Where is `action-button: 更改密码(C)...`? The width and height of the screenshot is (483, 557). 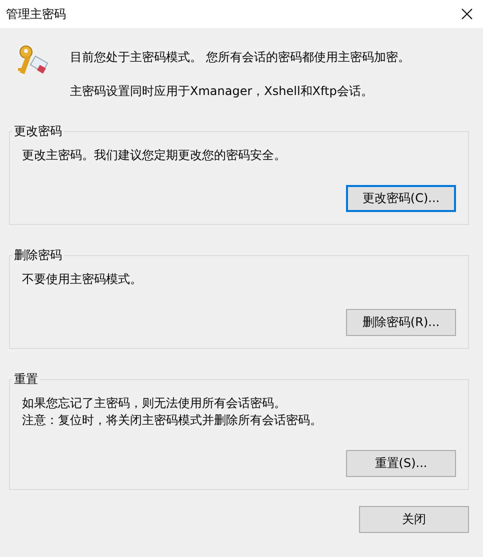 action-button: 更改密码(C)... is located at coordinates (401, 198).